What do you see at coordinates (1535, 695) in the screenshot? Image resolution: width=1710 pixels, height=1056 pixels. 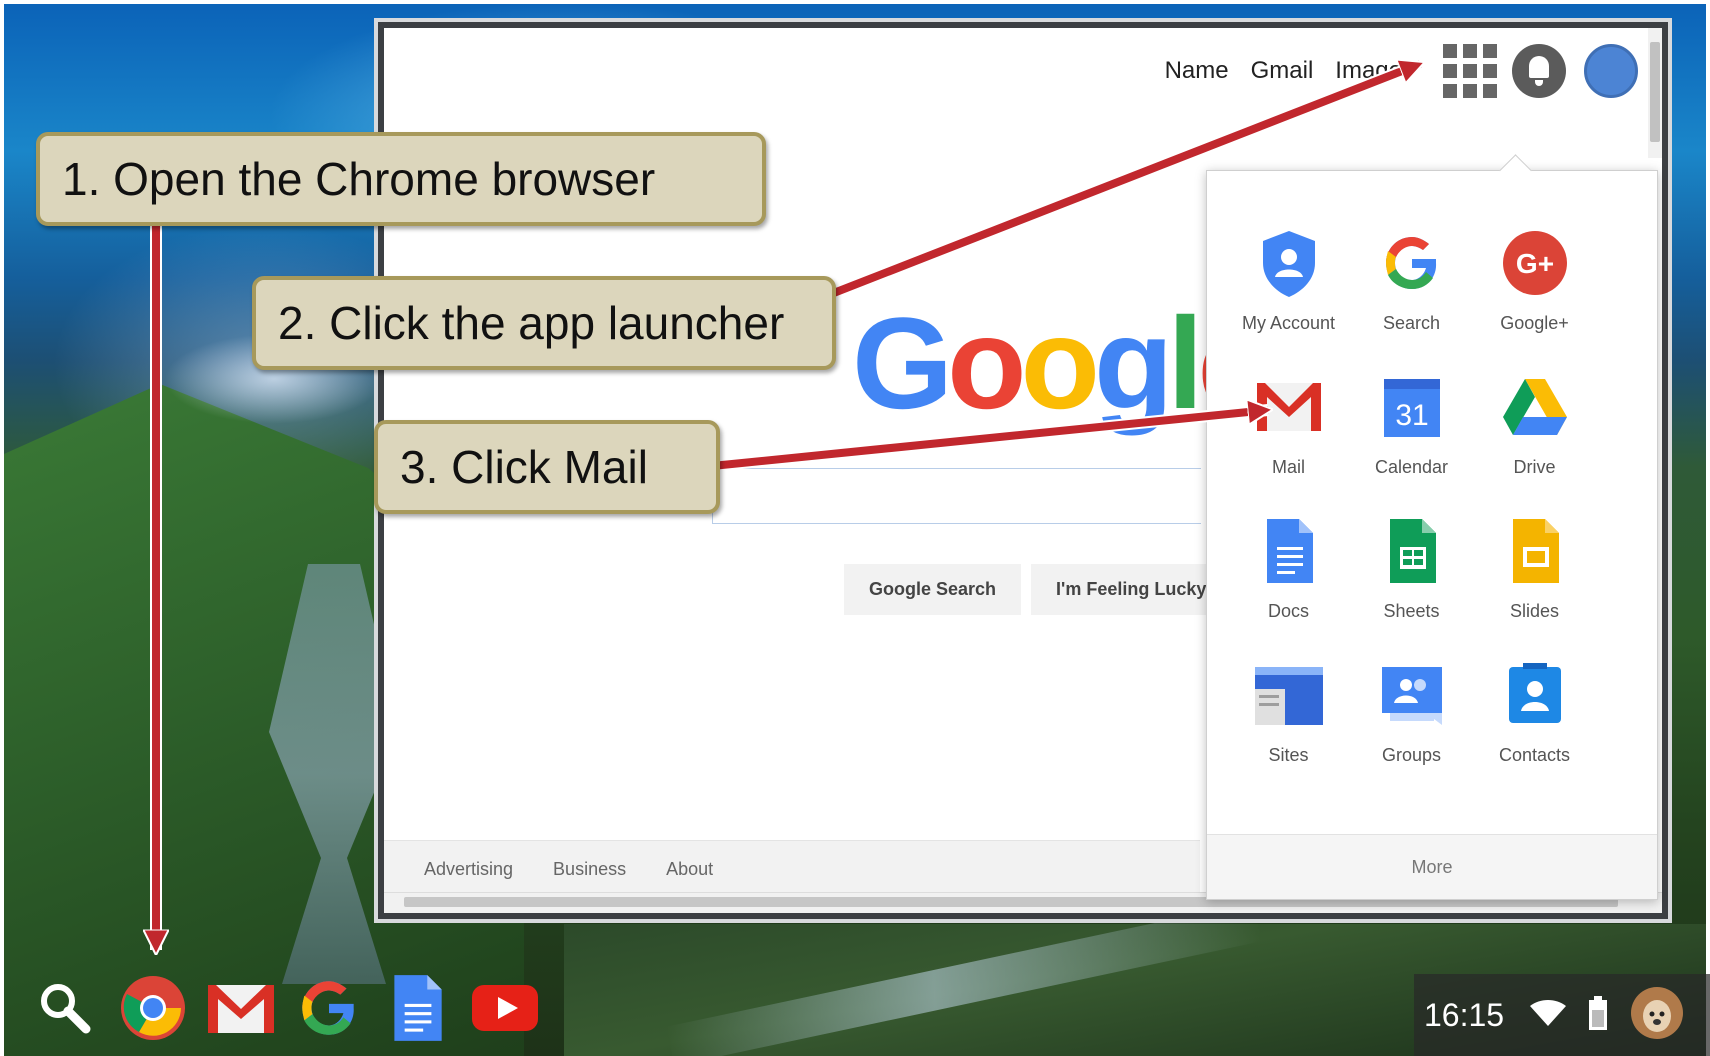 I see `contacts-icon` at bounding box center [1535, 695].